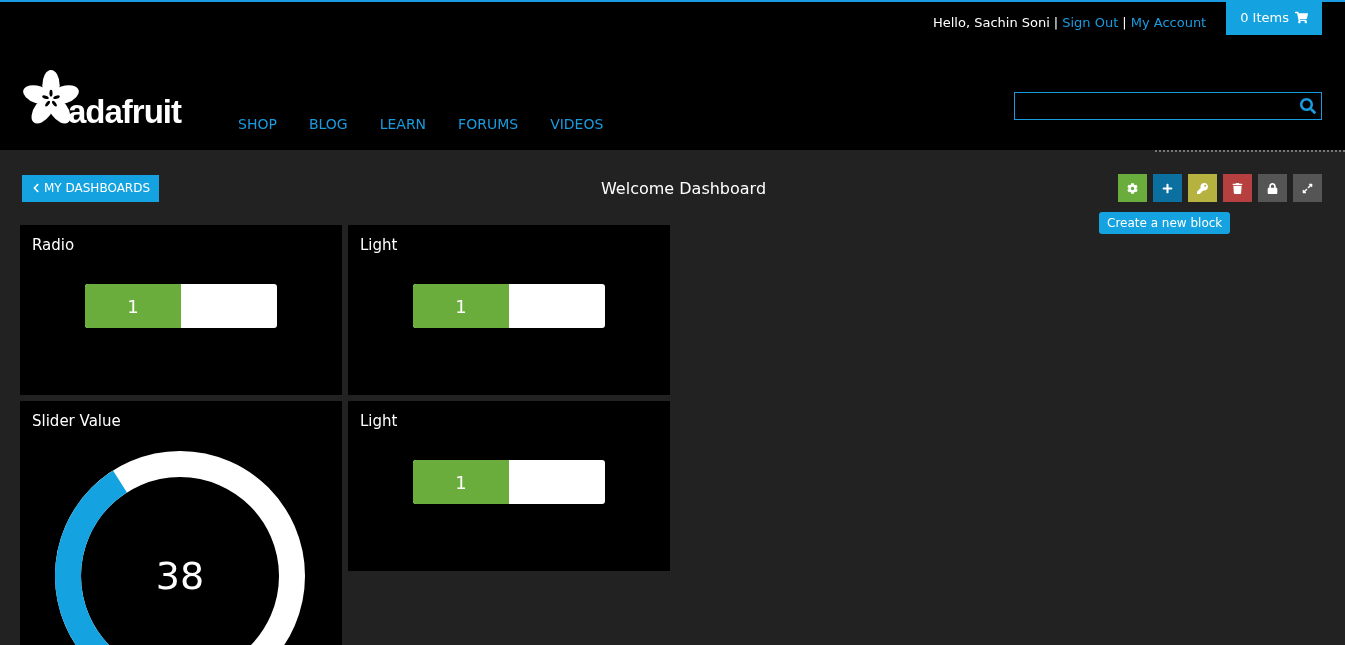 This screenshot has height=645, width=1345. I want to click on search-field, so click(1168, 106).